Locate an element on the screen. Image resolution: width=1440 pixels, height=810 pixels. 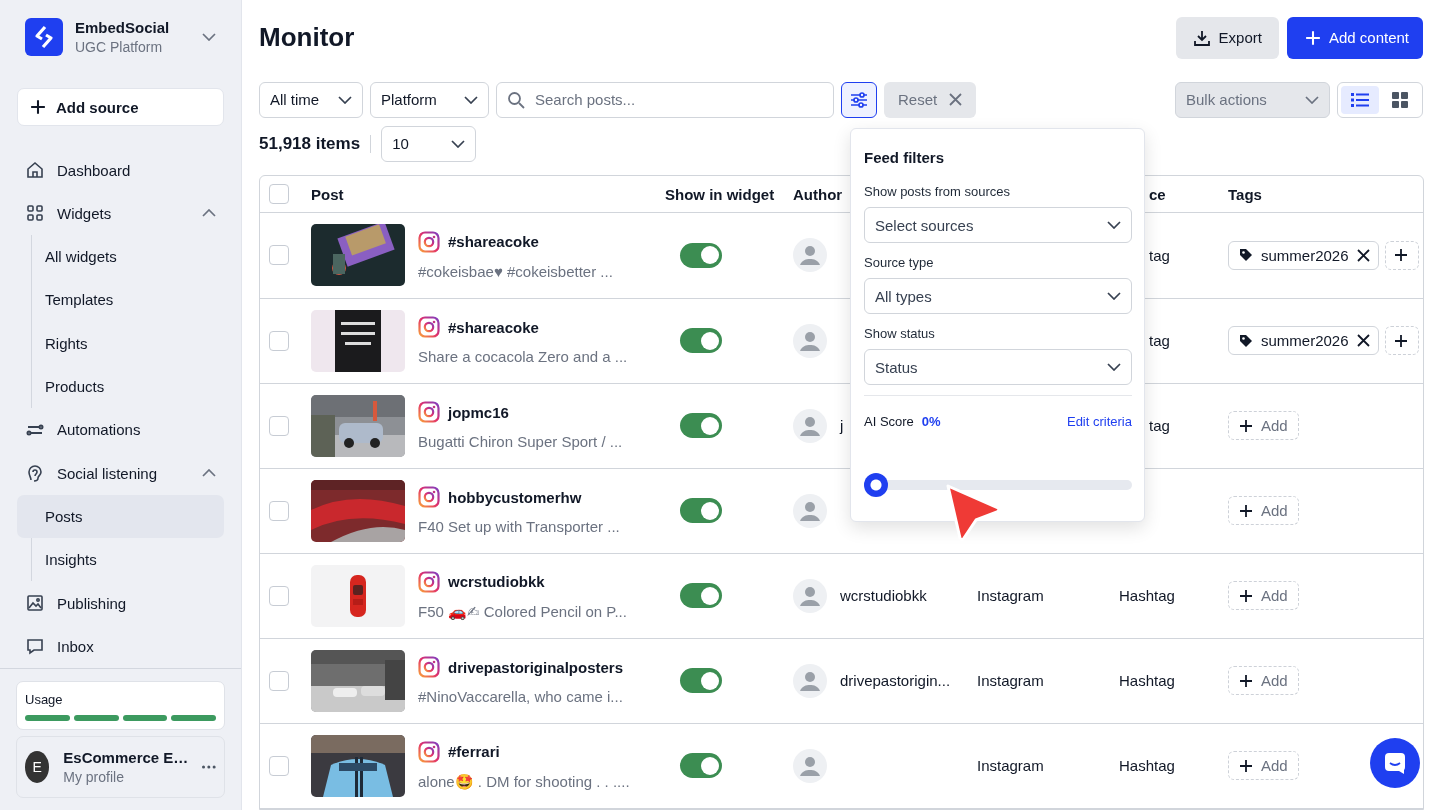
bulk-actions-select: Bulk actions is located at coordinates (1252, 99).